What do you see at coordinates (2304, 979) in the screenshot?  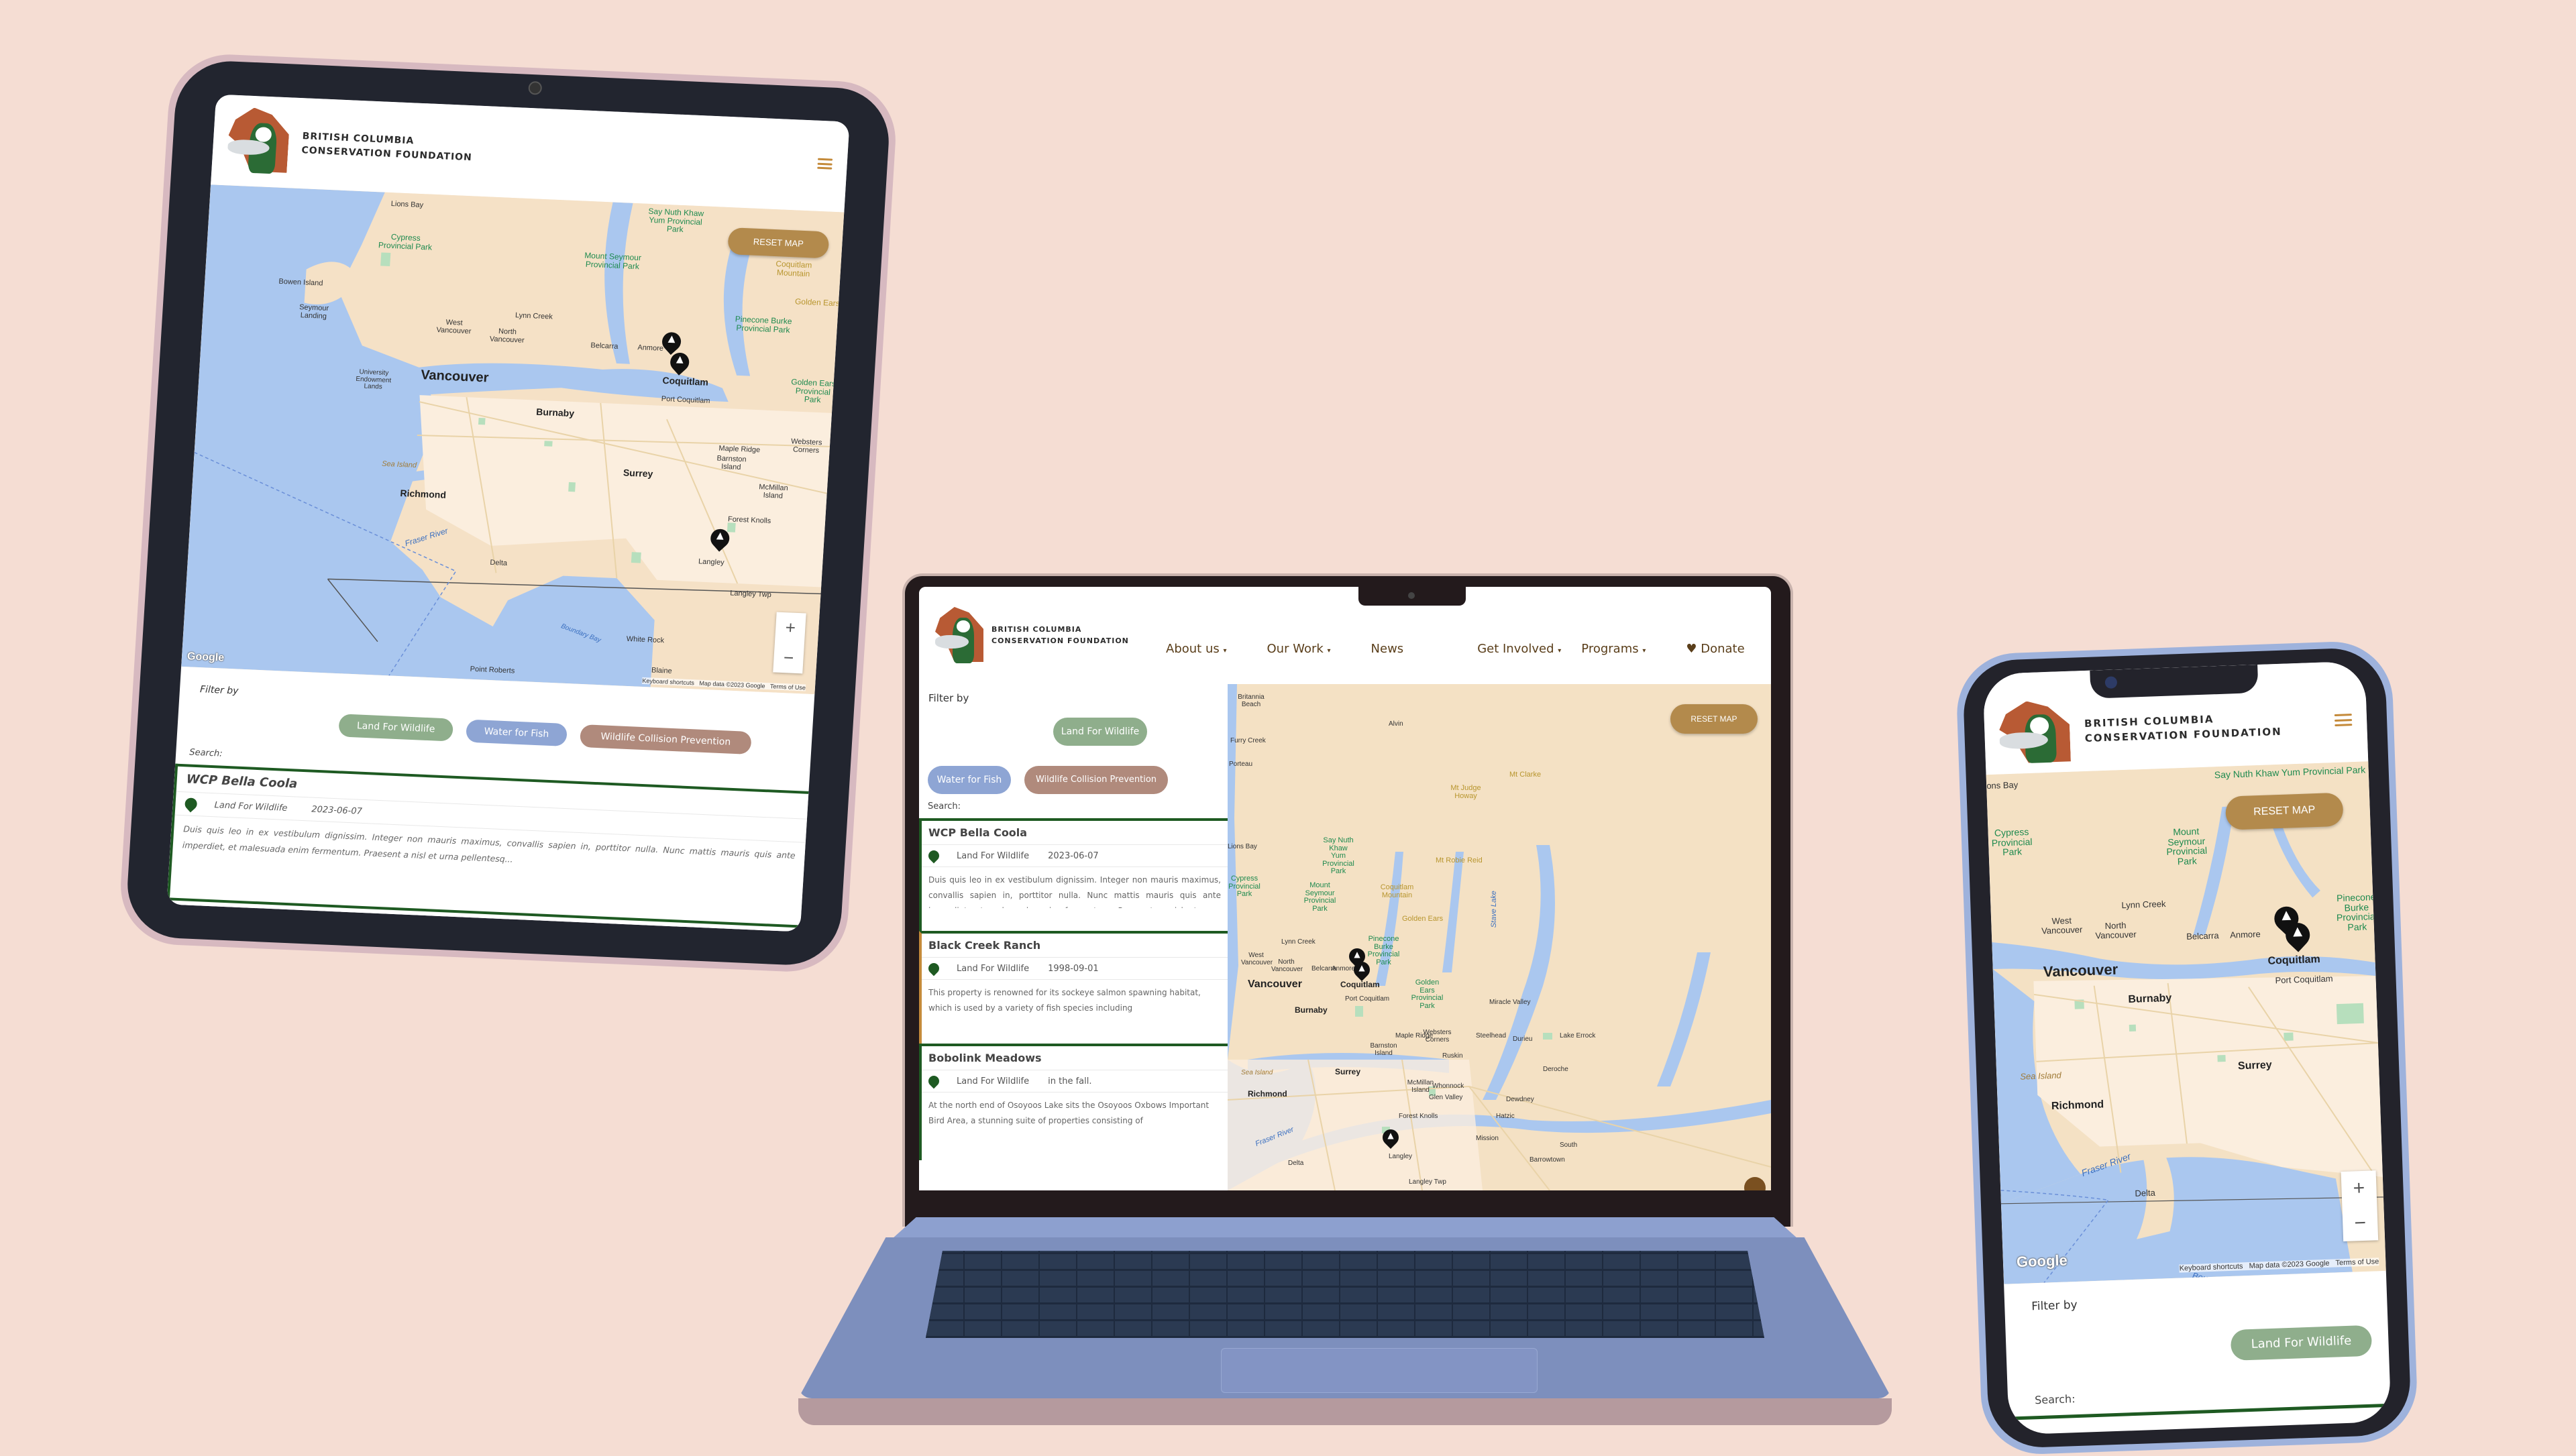 I see `map-label: Port Coquitlam` at bounding box center [2304, 979].